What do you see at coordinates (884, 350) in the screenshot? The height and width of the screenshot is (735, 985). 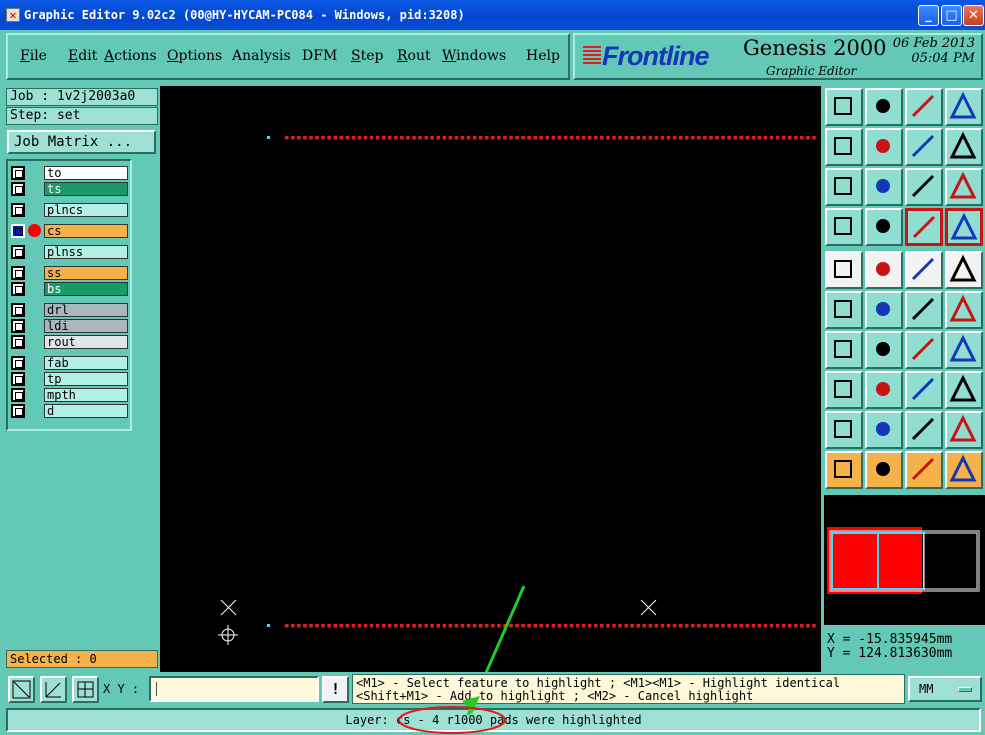 I see `diagonal-line-button` at bounding box center [884, 350].